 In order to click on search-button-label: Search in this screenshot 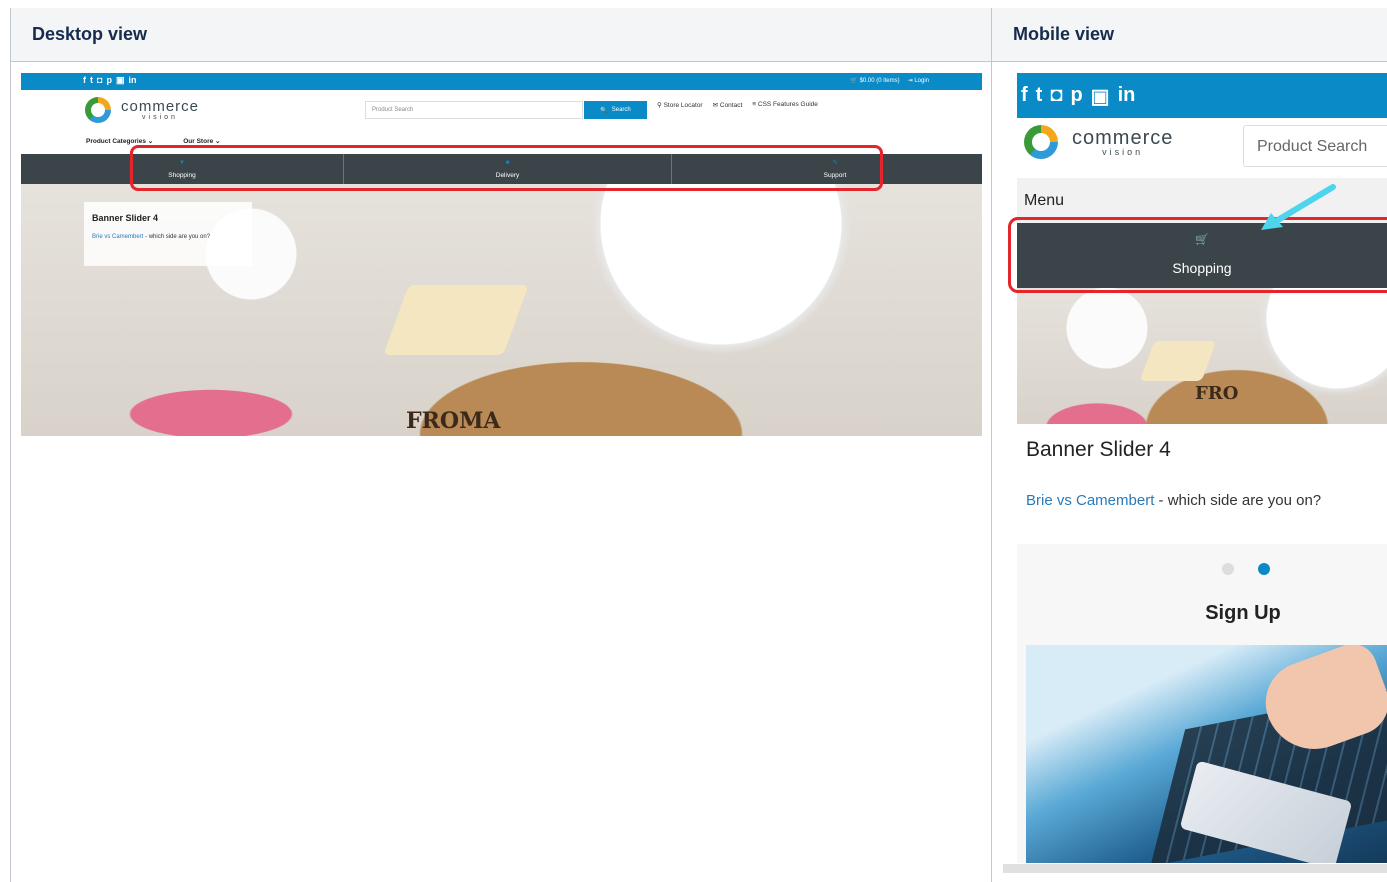, I will do `click(621, 110)`.